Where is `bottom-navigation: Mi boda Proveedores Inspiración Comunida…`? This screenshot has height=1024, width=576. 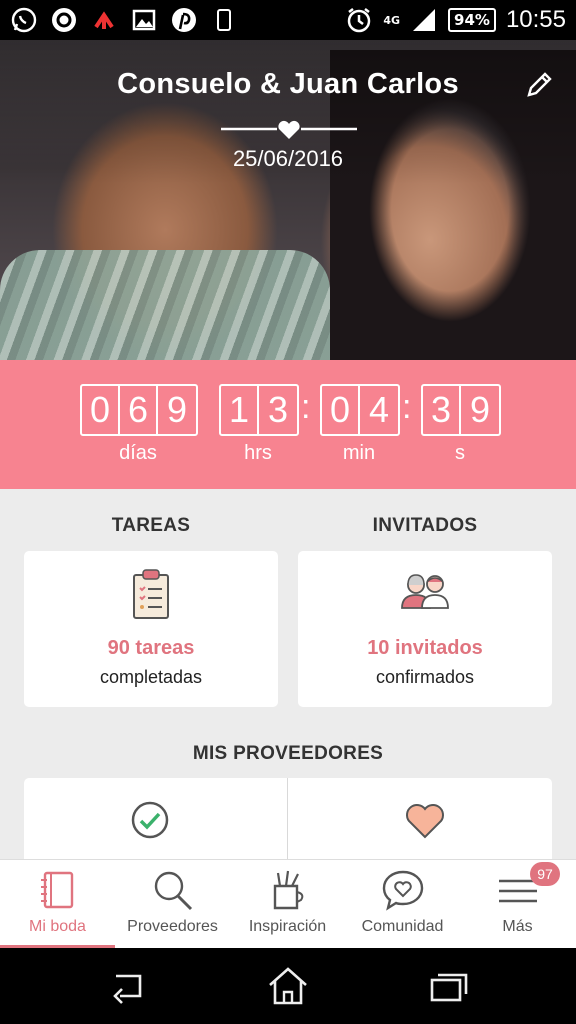 bottom-navigation: Mi boda Proveedores Inspiración Comunida… is located at coordinates (288, 904).